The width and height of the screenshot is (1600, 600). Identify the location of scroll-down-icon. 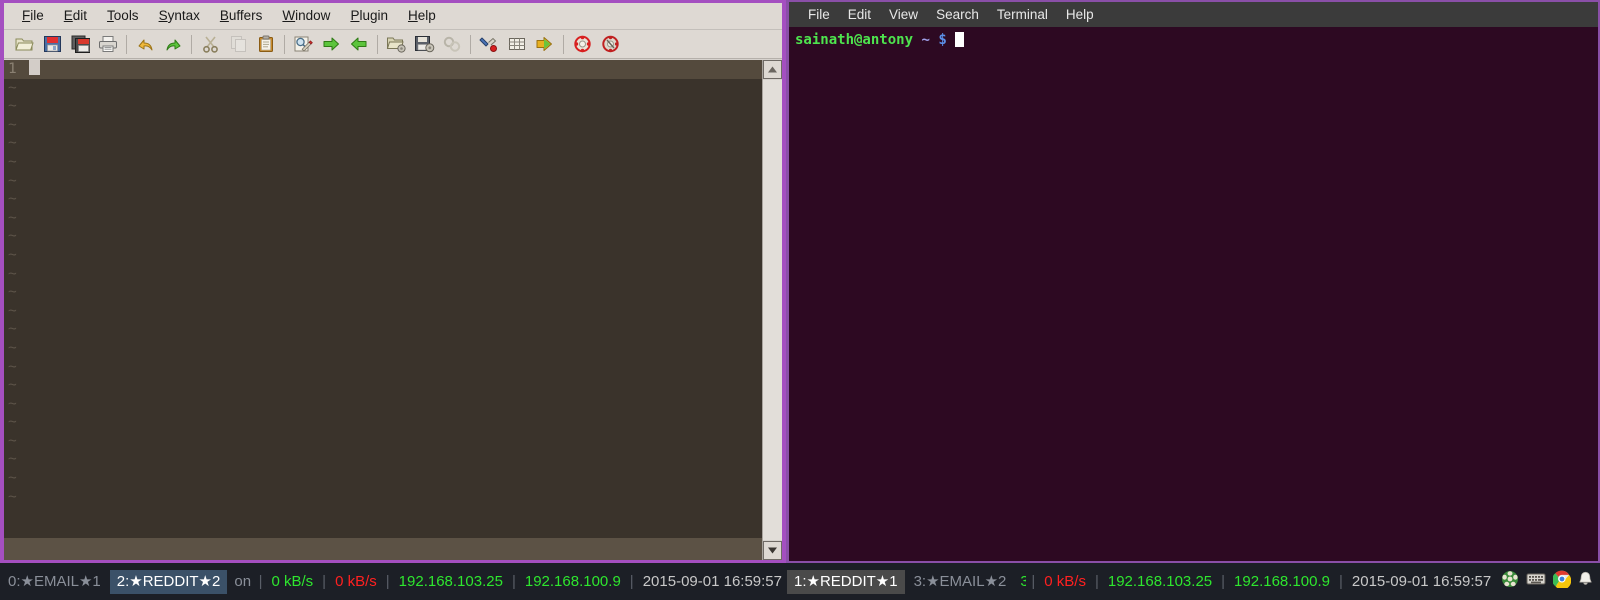
(772, 550).